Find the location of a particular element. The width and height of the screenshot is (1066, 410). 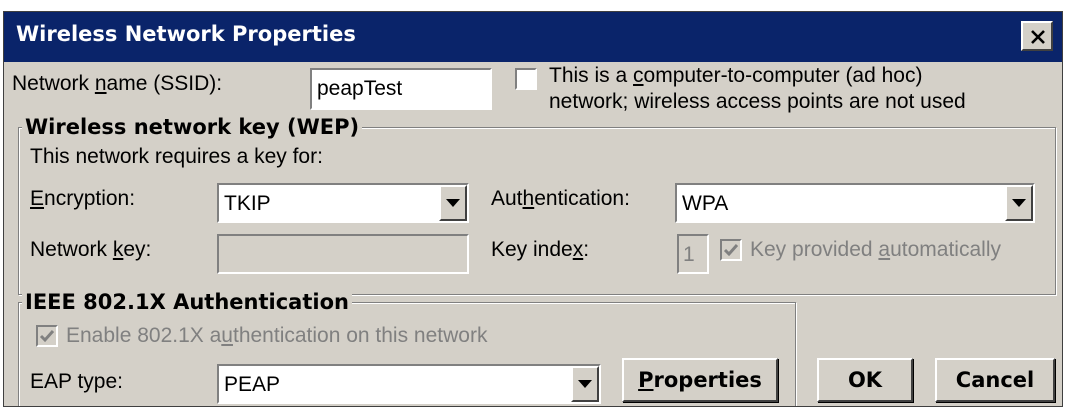

cancel-button-label: Cancel is located at coordinates (995, 380).